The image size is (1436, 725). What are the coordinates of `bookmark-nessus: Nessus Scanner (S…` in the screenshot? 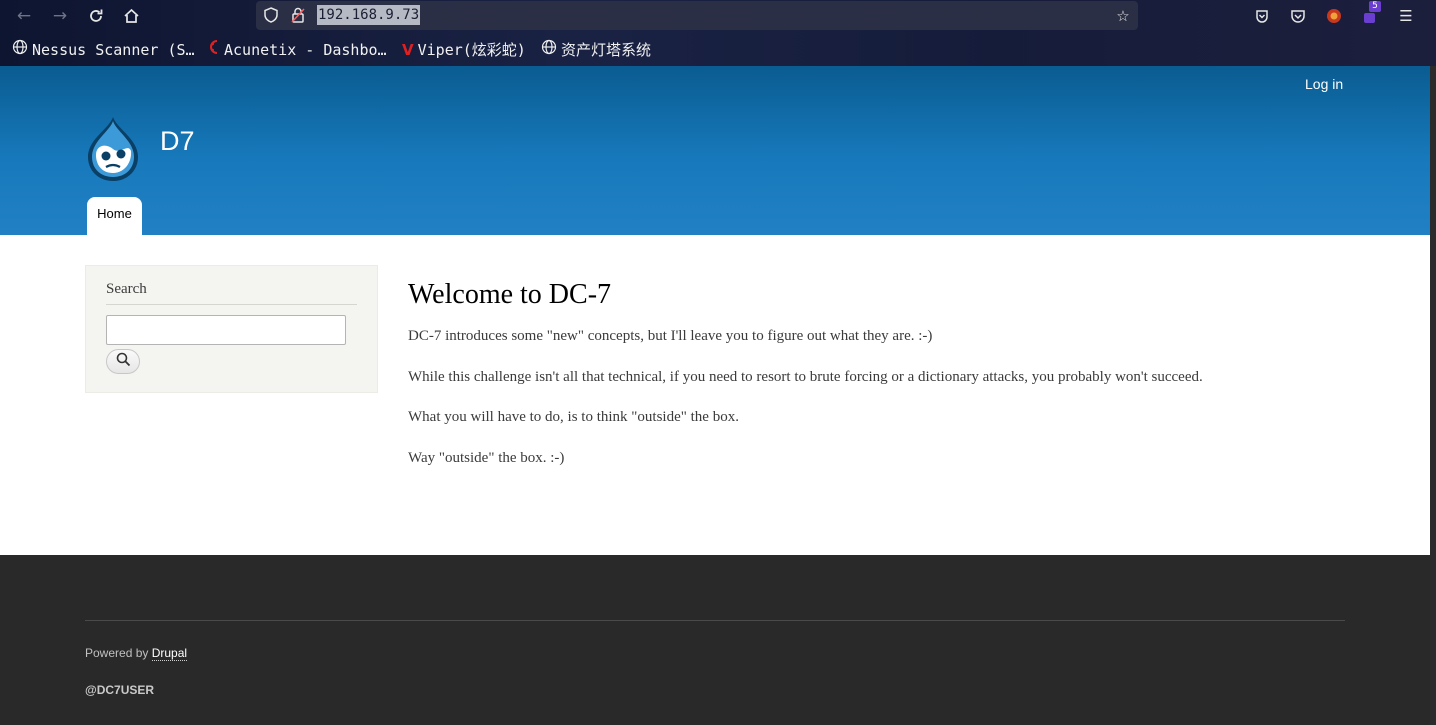 It's located at (103, 50).